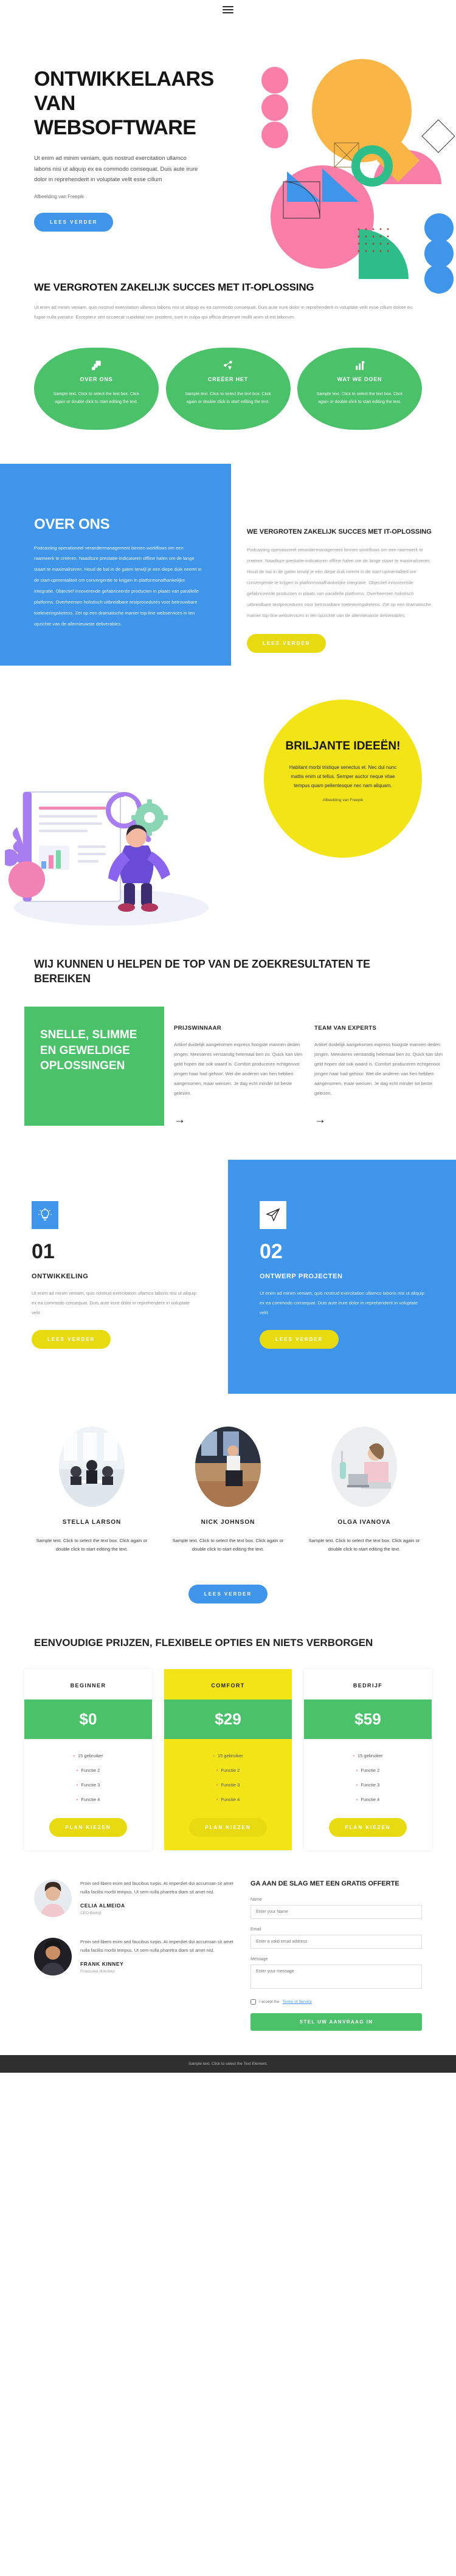 This screenshot has height=2576, width=456. Describe the element at coordinates (269, 2002) in the screenshot. I see `consent-text: I accept the` at that location.